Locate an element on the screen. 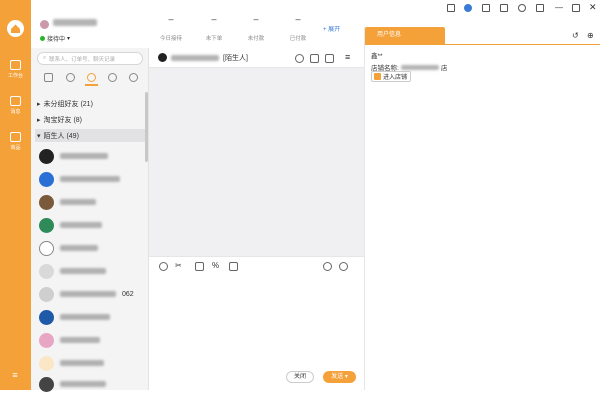  percent-icon: % is located at coordinates (215, 265).